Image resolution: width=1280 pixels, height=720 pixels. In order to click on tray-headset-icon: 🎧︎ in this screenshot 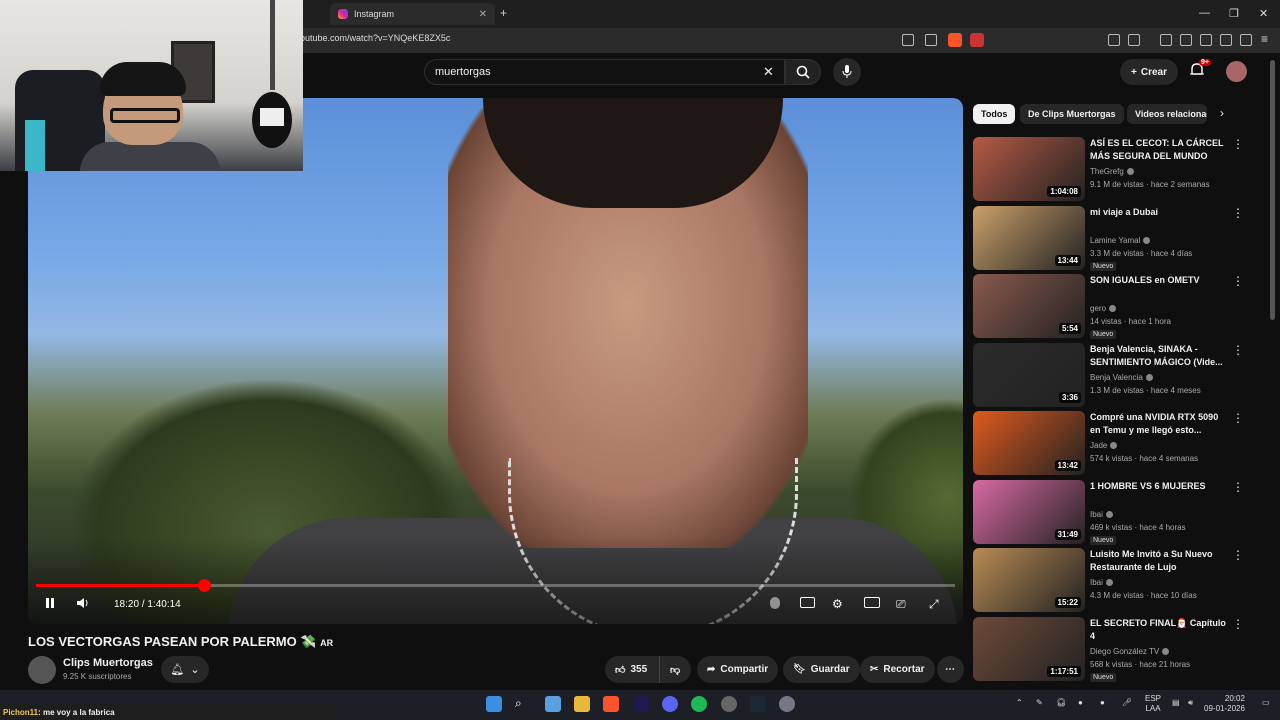, I will do `click(1061, 702)`.